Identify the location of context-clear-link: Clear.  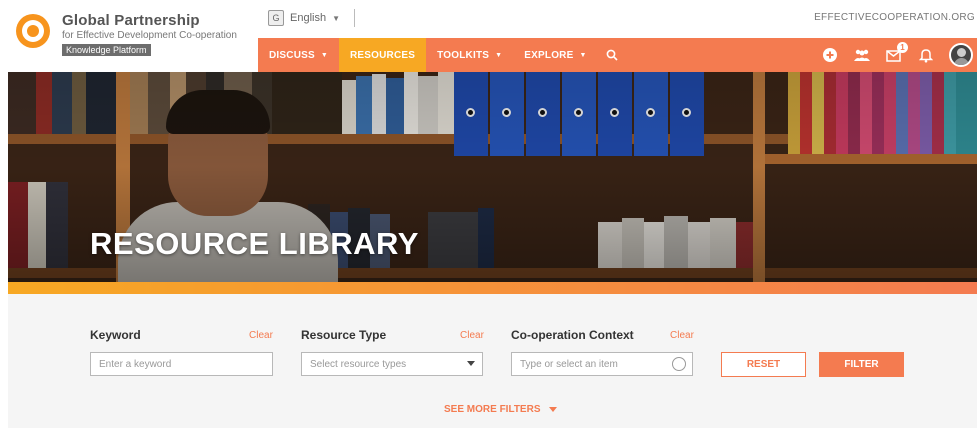
(682, 335).